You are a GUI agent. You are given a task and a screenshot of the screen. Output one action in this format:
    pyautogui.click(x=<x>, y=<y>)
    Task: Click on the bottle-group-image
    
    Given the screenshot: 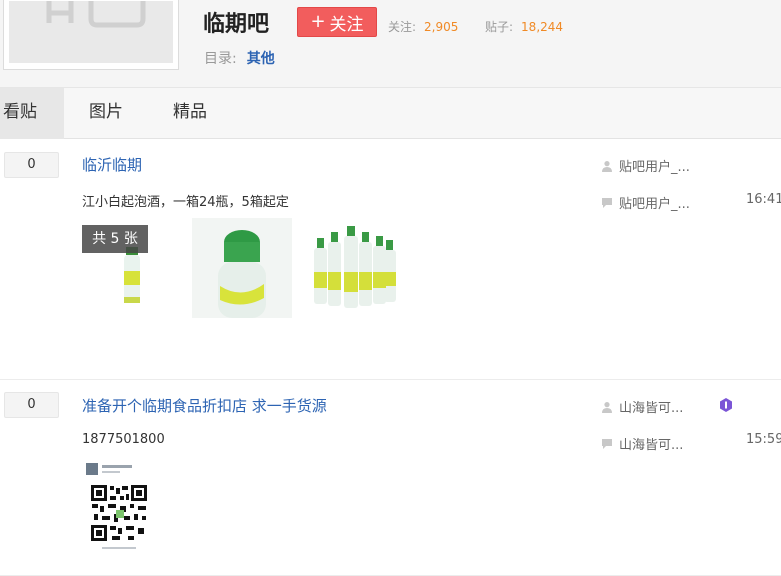 What is the action you would take?
    pyautogui.click(x=355, y=267)
    